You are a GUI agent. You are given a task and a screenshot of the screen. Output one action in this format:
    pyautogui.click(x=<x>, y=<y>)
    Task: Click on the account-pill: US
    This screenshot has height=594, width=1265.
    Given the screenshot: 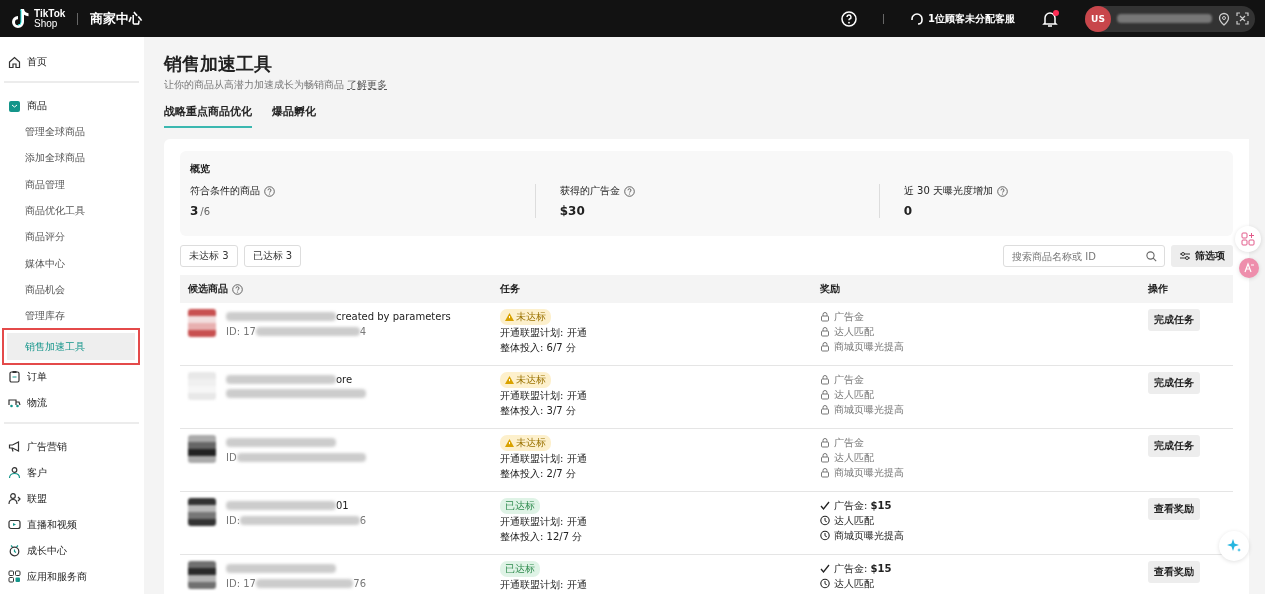 What is the action you would take?
    pyautogui.click(x=1170, y=18)
    